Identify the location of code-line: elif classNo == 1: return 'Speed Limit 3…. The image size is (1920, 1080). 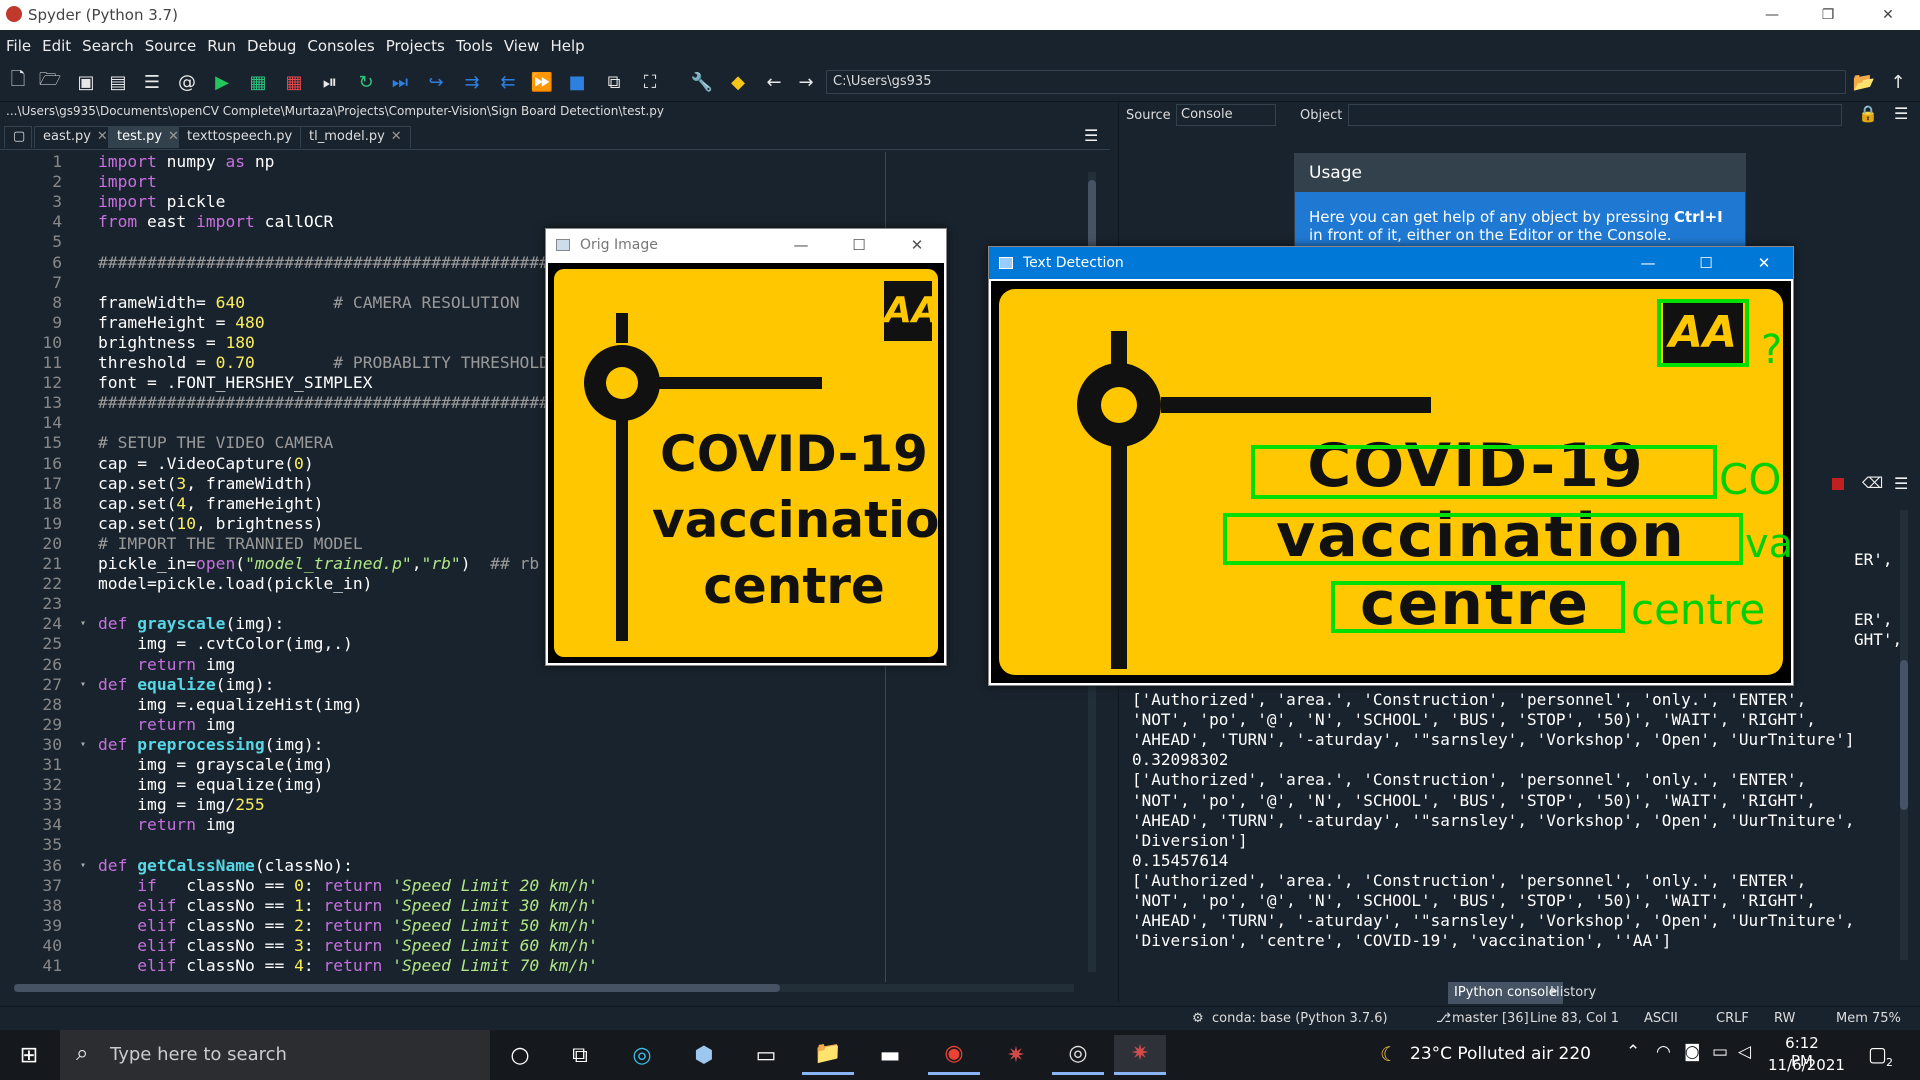
(348, 906).